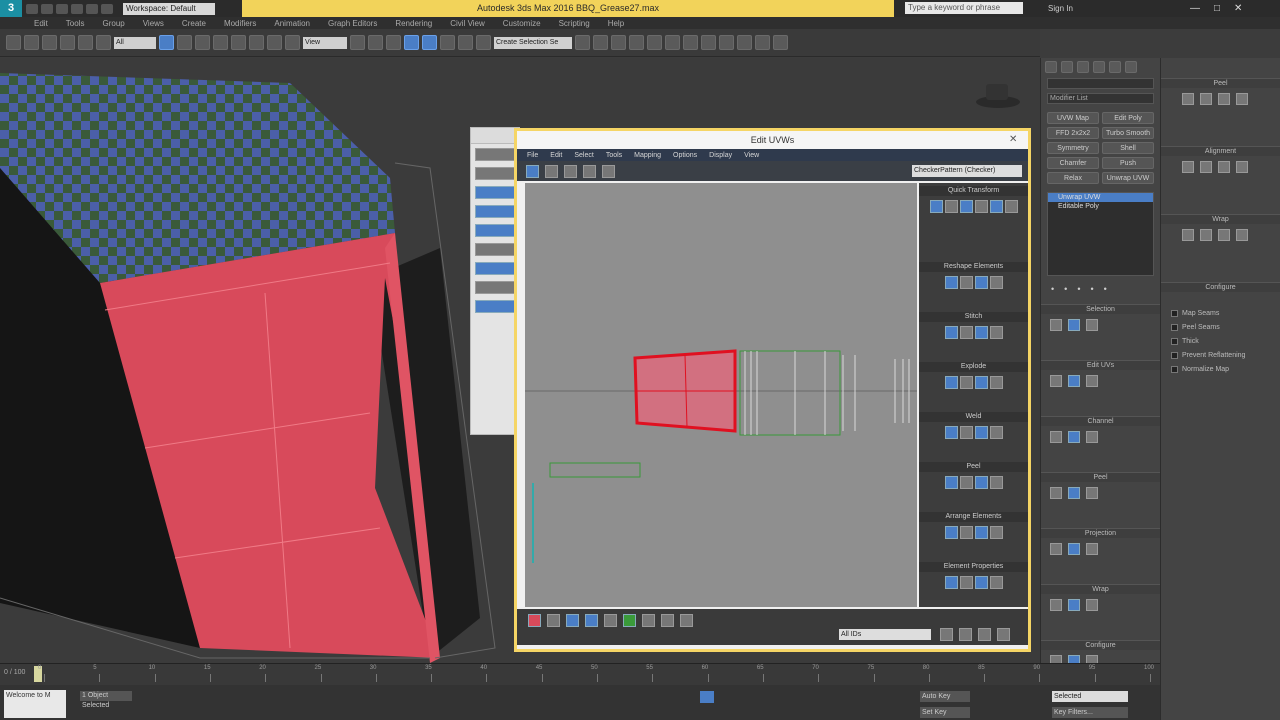 The width and height of the screenshot is (1280, 720). What do you see at coordinates (1220, 287) in the screenshot?
I see `right-rollup-configure: Configure` at bounding box center [1220, 287].